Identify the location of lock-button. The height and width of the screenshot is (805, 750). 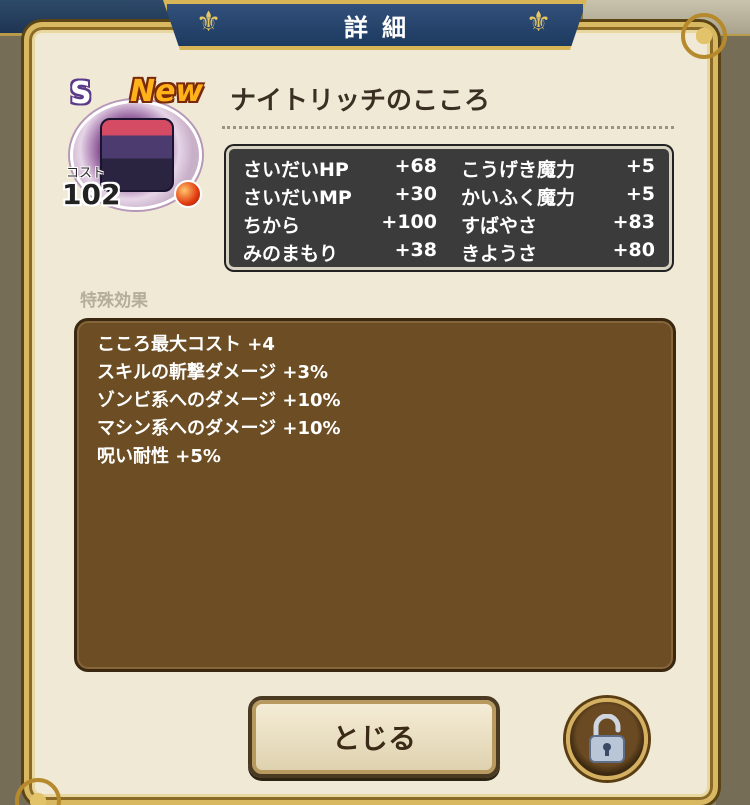
(607, 739).